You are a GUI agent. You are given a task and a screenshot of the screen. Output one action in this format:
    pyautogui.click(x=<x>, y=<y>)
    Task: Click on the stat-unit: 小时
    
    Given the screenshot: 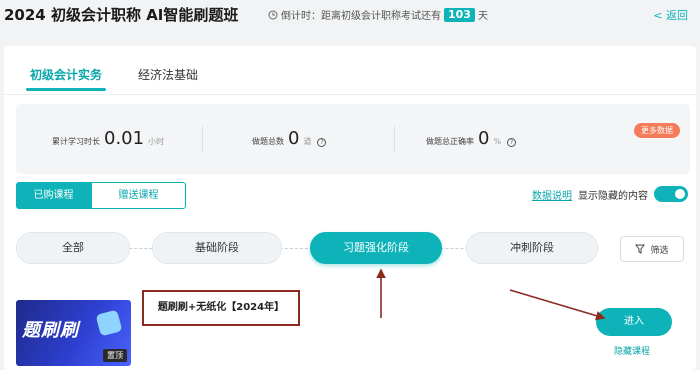 What is the action you would take?
    pyautogui.click(x=156, y=141)
    